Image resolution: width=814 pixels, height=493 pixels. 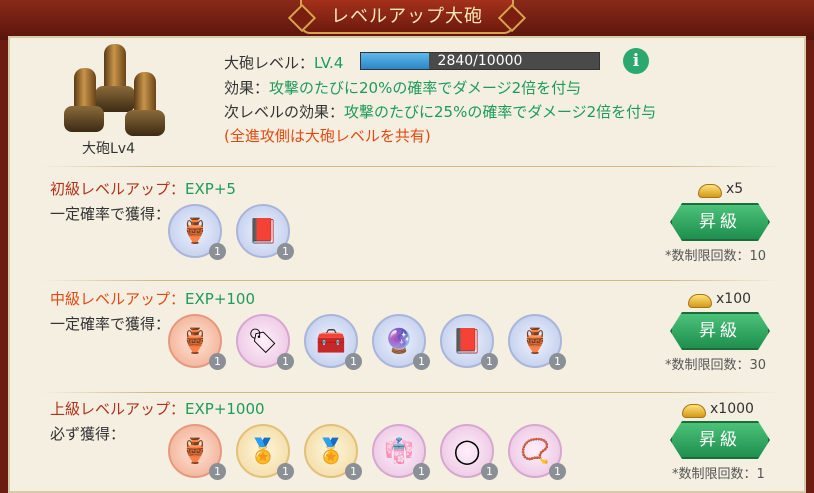 What do you see at coordinates (284, 112) in the screenshot?
I see `next-effect-label: 次レベルの効果：` at bounding box center [284, 112].